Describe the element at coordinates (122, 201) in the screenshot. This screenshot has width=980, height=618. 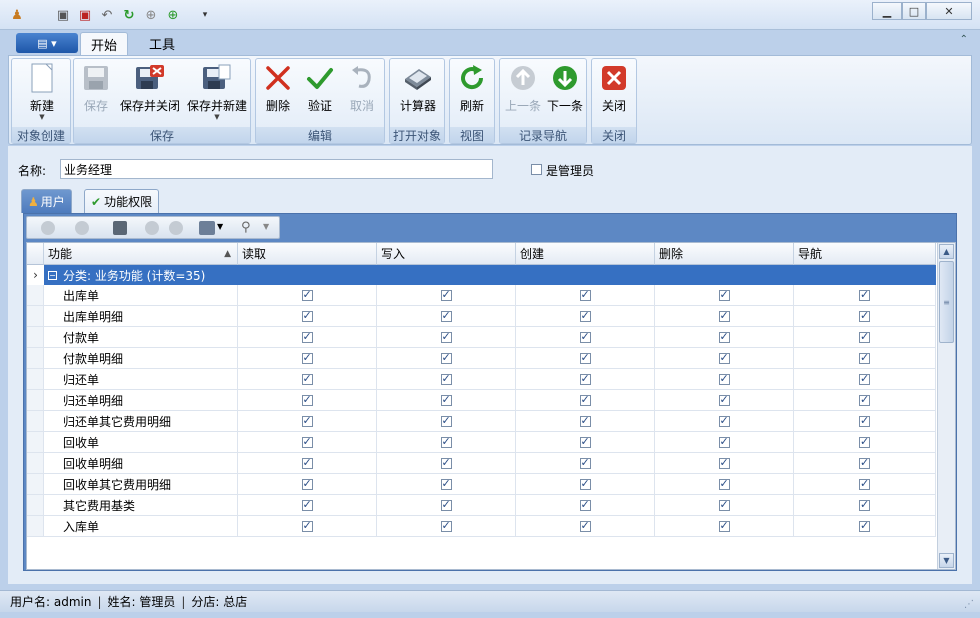
I see `tab-permissions: ✔ 功能权限` at that location.